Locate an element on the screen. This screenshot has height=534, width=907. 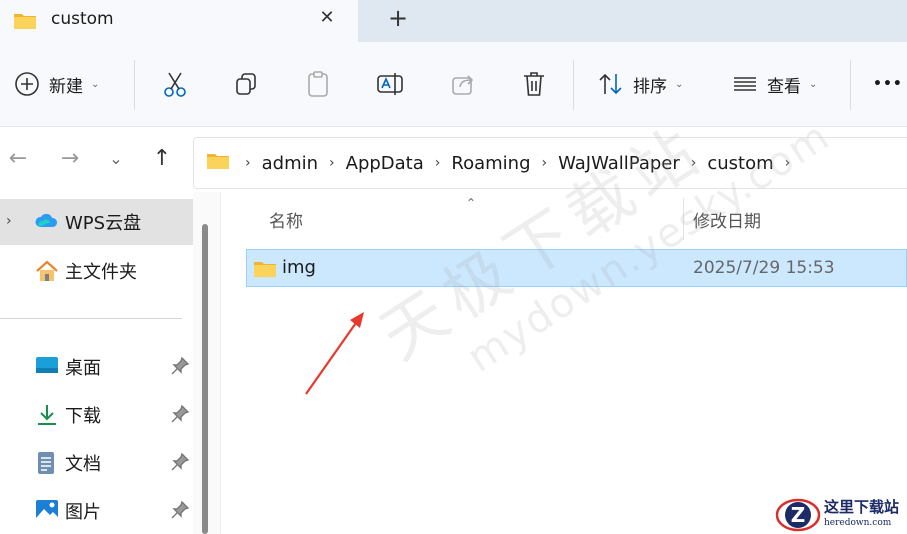
rename-icon is located at coordinates (390, 84).